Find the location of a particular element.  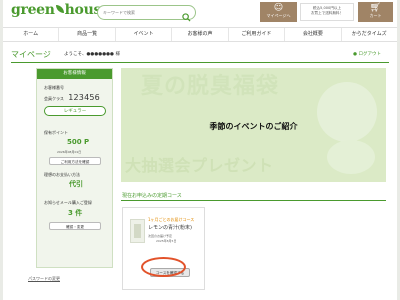

member-class-row: 会員クラス 123456 is located at coordinates (72, 97).